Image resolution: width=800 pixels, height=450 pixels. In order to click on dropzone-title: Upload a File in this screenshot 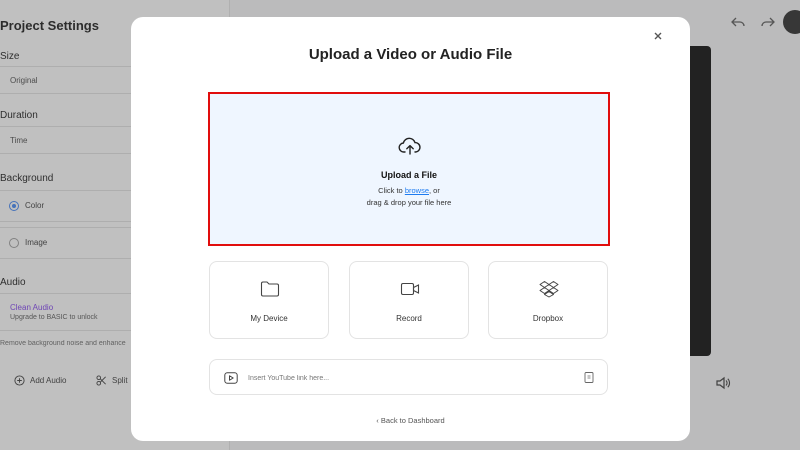, I will do `click(408, 175)`.